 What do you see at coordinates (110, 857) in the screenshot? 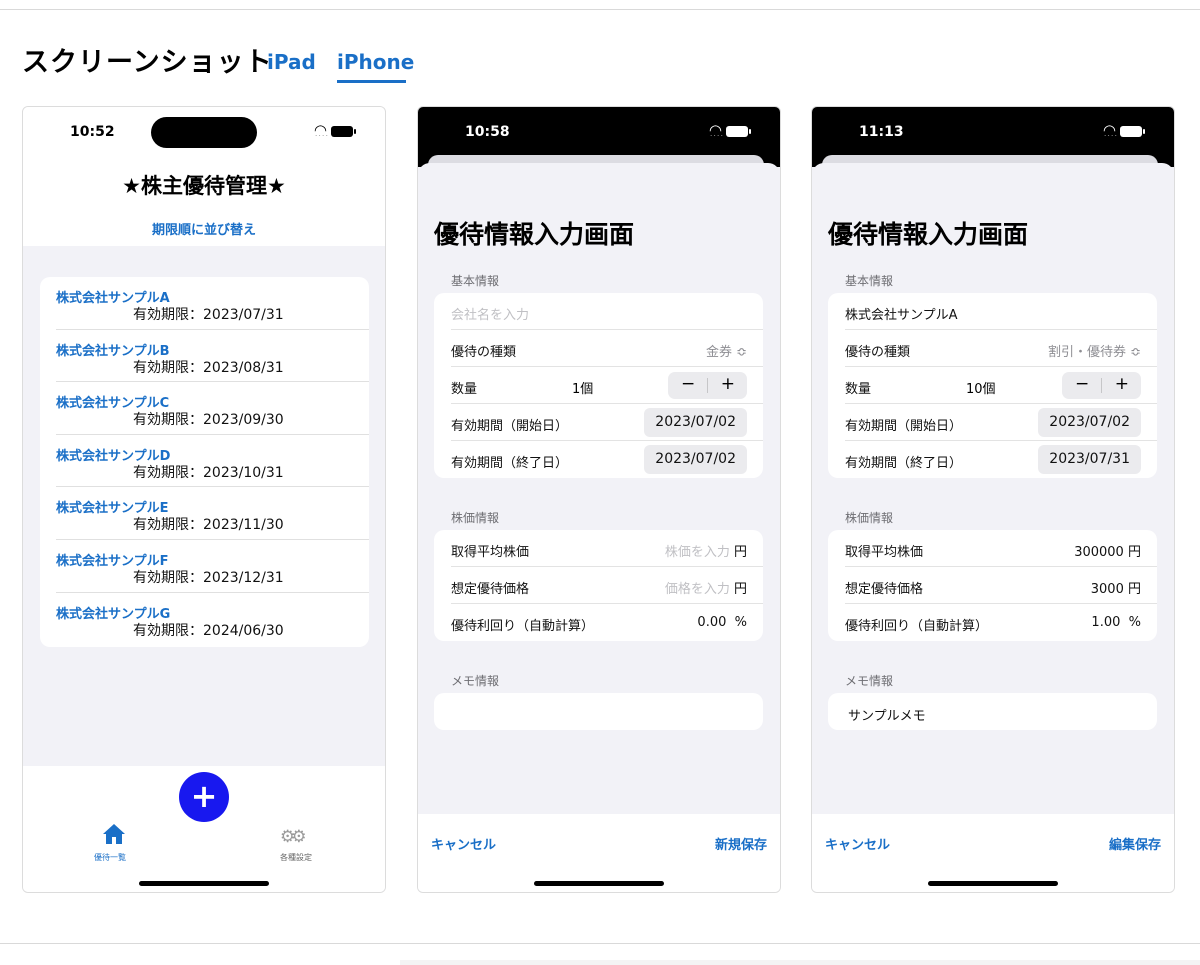
I see `tab-home-label: 優待一覧` at bounding box center [110, 857].